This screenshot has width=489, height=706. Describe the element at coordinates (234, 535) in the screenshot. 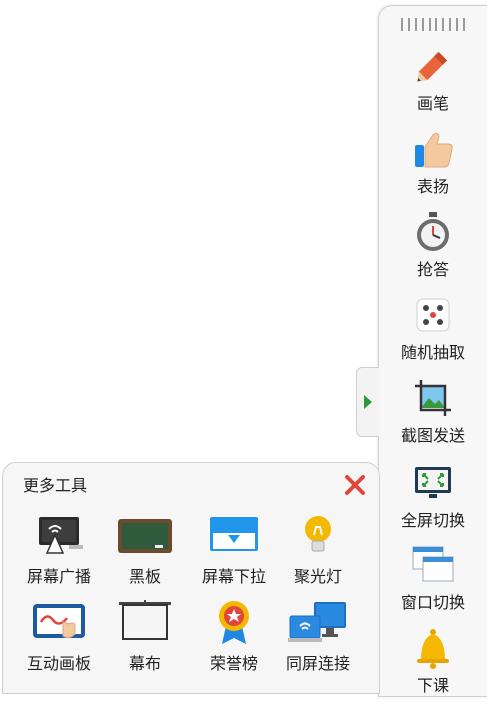

I see `screen-pulldown-icon` at that location.